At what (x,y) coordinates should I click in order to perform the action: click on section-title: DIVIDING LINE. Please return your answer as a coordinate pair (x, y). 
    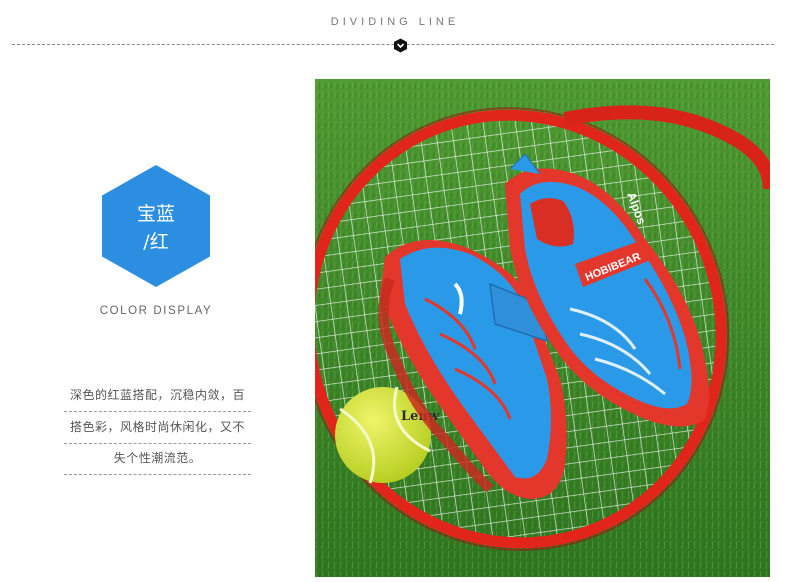
    Looking at the image, I should click on (395, 22).